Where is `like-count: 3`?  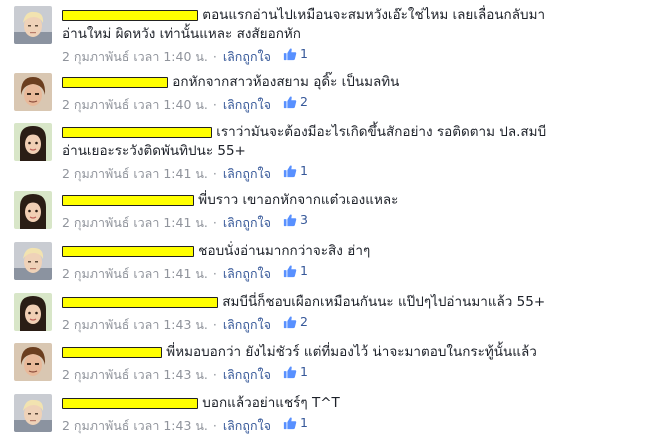
like-count: 3 is located at coordinates (292, 220).